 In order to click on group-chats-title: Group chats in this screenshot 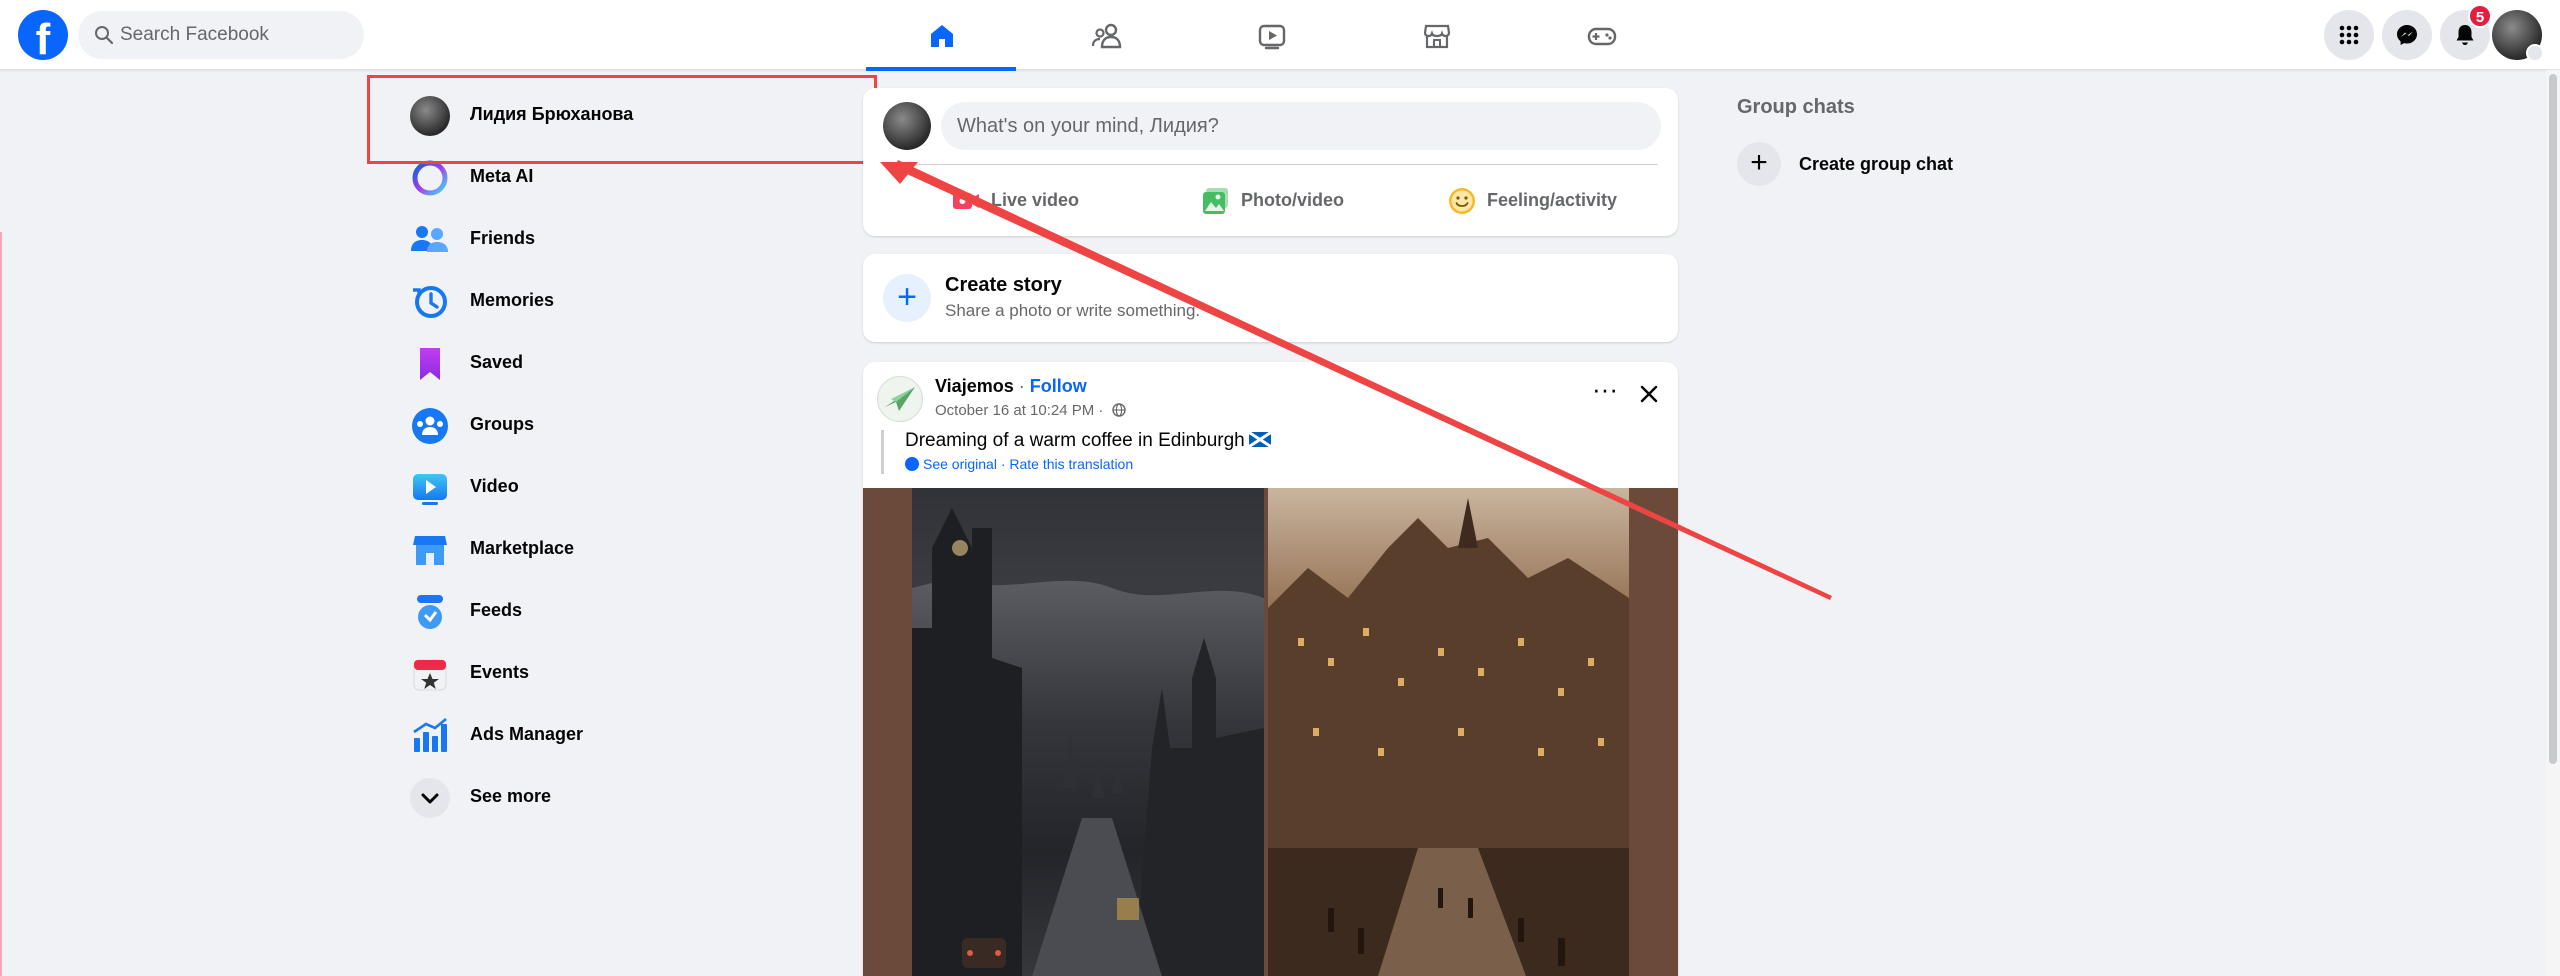, I will do `click(1796, 107)`.